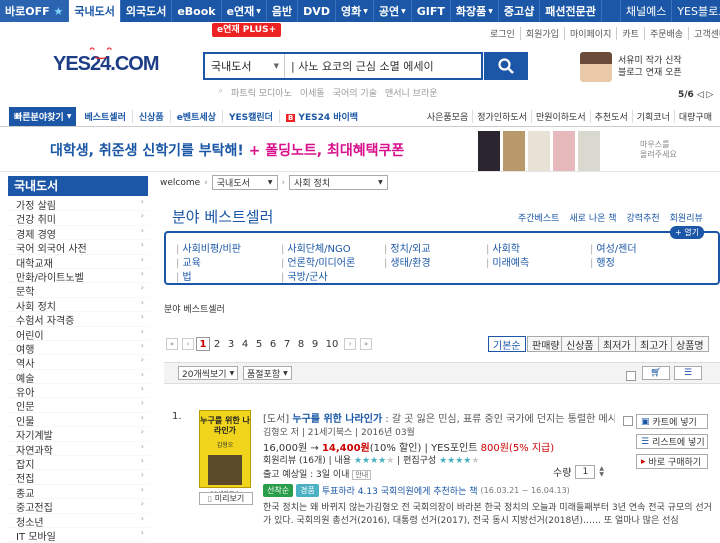  I want to click on catbar-special: 기획코너, so click(656, 116).